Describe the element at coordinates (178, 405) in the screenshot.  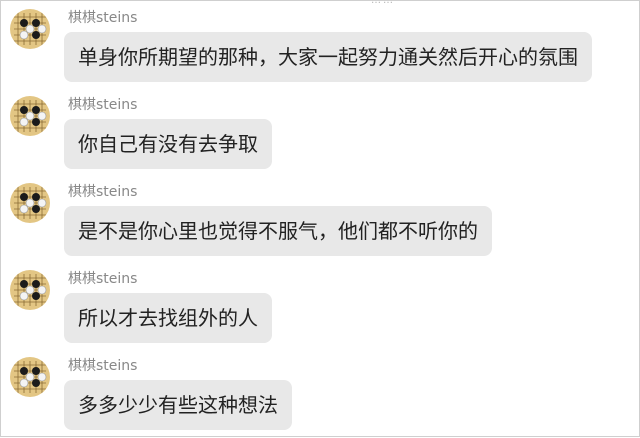
I see `message-bubble: 多多少少有些这种想法` at that location.